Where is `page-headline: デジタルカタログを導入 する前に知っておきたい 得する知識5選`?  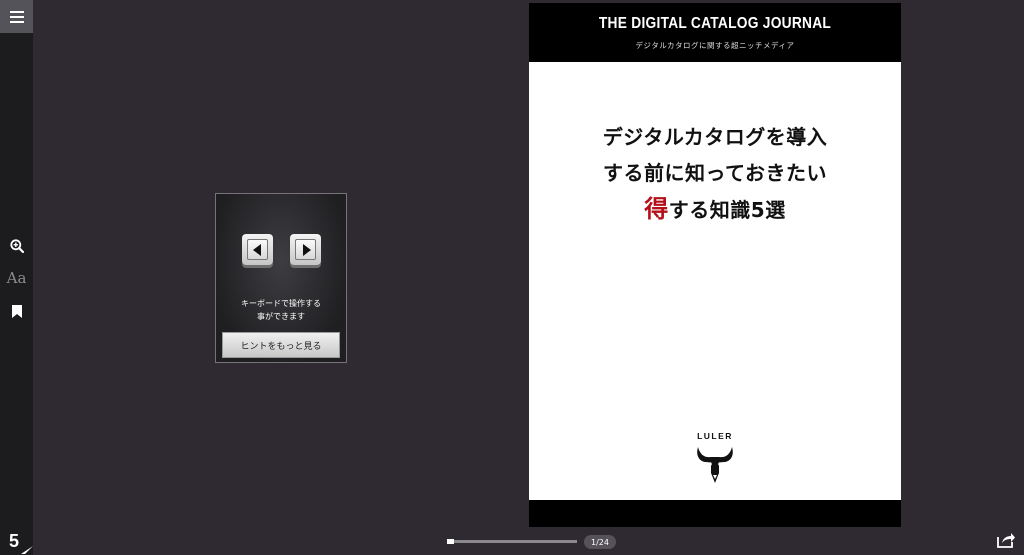
page-headline: デジタルカタログを導入 する前に知っておきたい 得する知識5選 is located at coordinates (715, 173).